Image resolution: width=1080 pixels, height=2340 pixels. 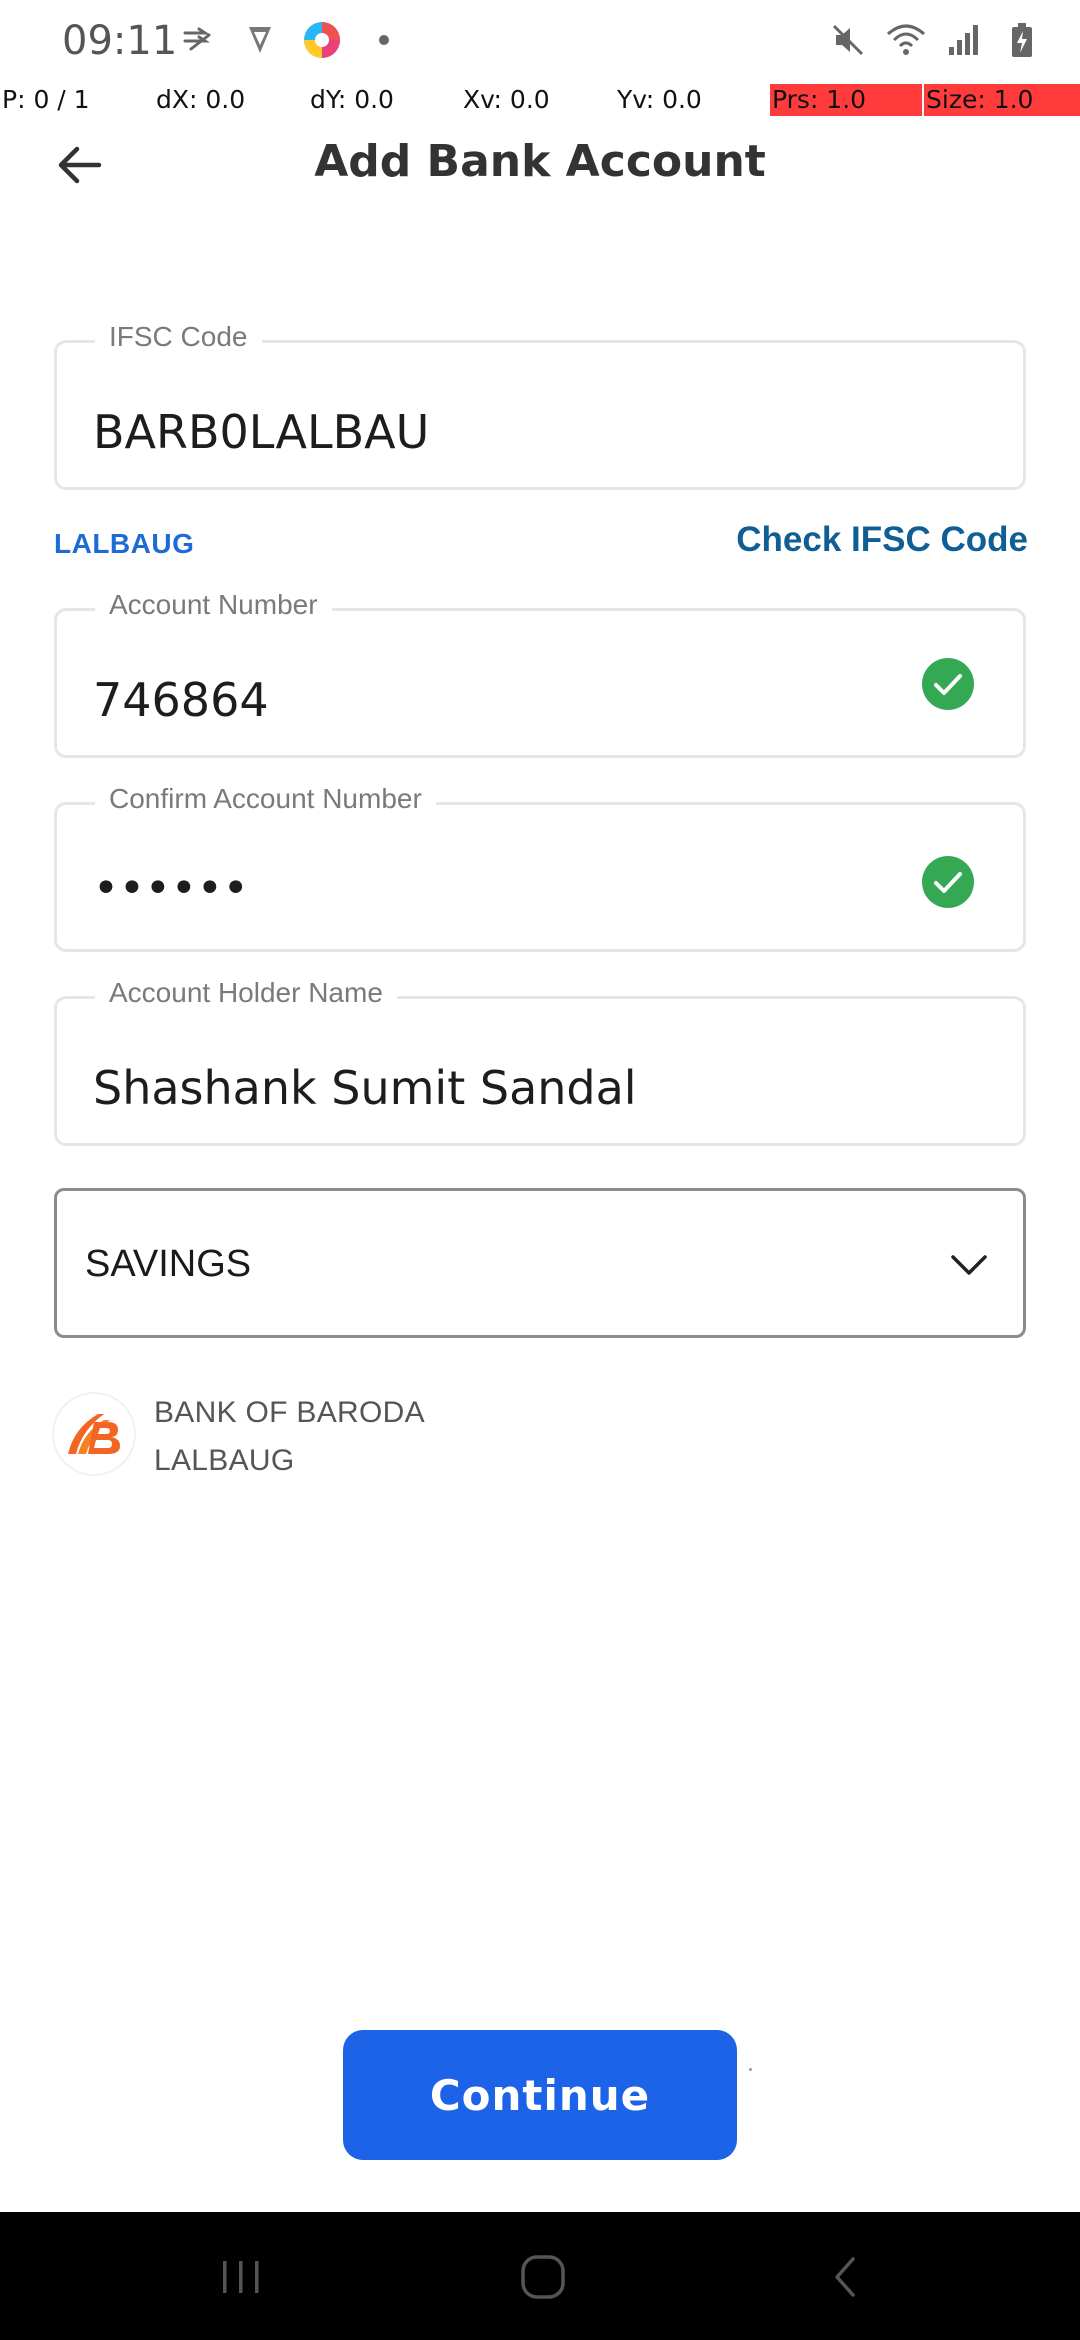 I want to click on signal-icon, so click(x=964, y=40).